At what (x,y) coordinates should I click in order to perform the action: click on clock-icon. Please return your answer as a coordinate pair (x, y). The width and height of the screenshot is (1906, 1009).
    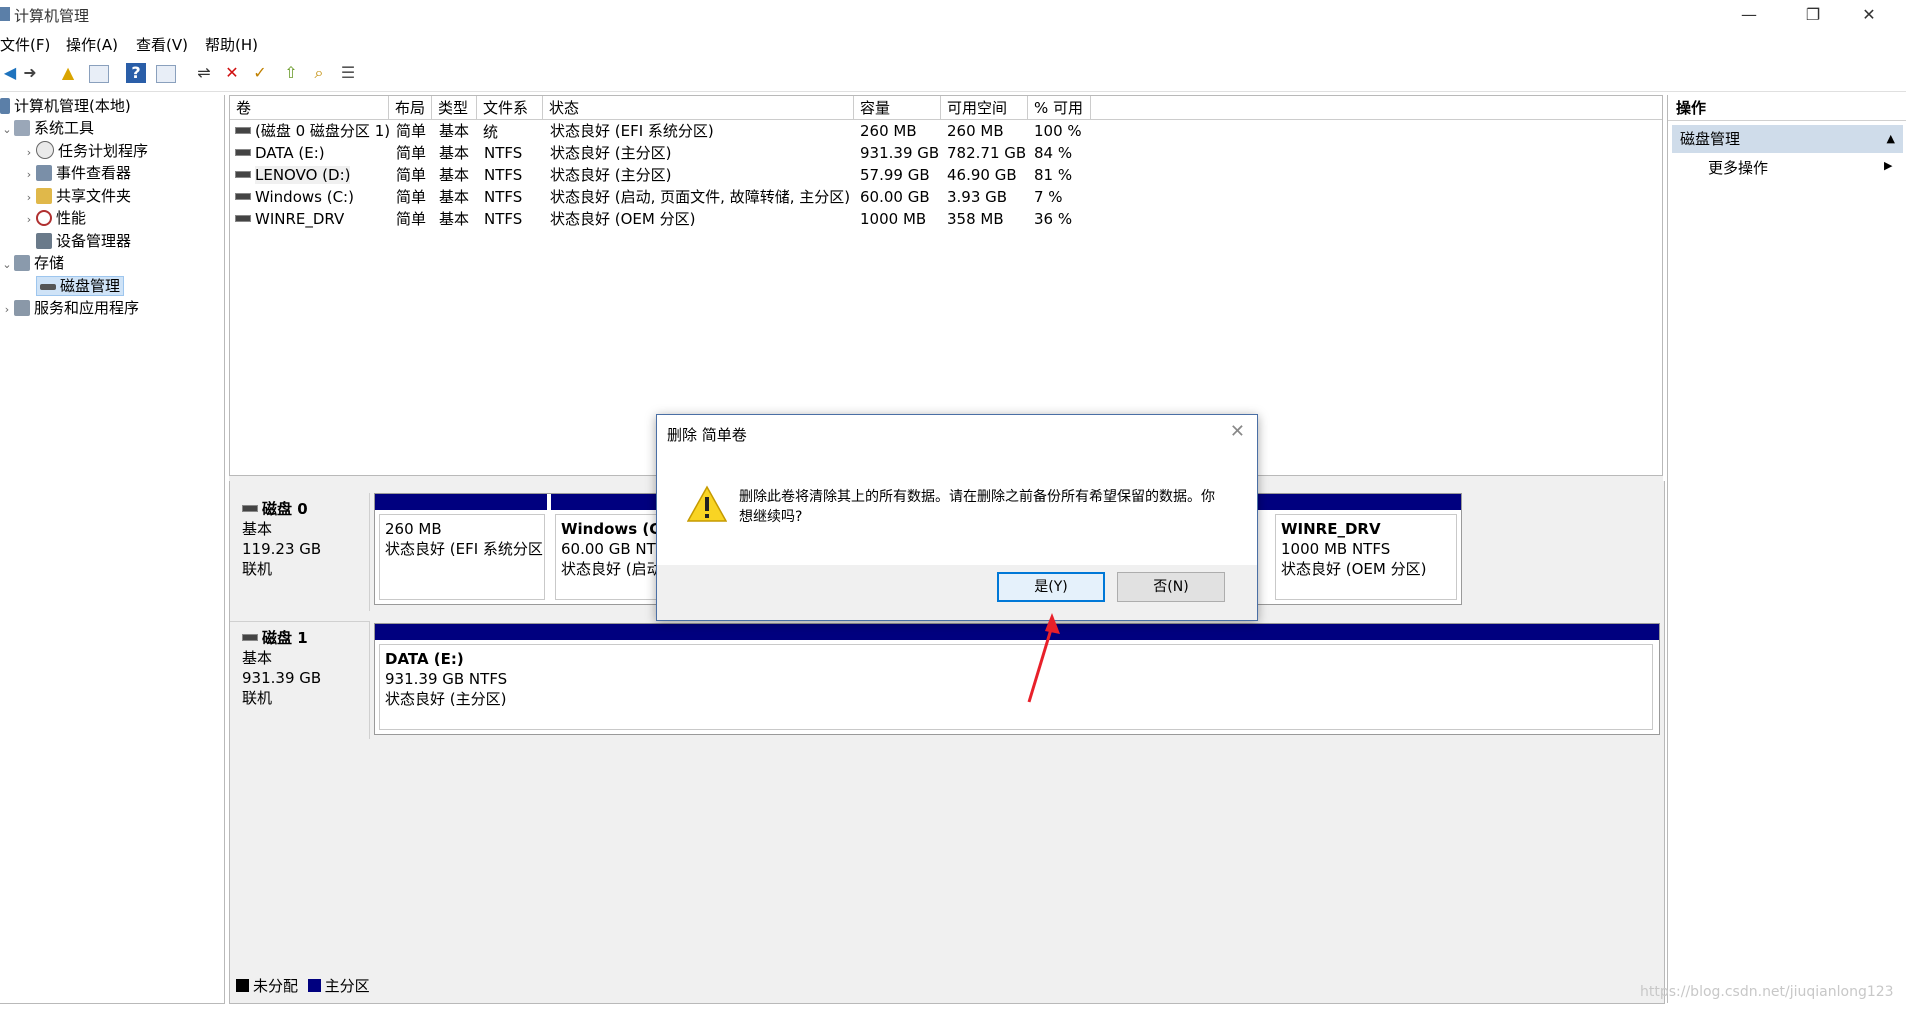
    Looking at the image, I should click on (45, 150).